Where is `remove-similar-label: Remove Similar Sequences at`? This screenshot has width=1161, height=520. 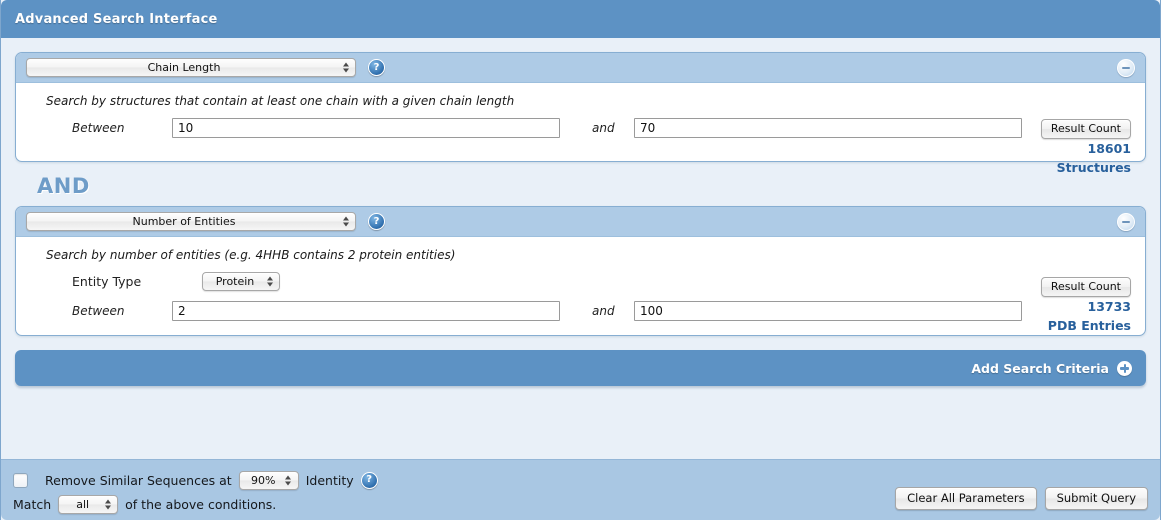
remove-similar-label: Remove Similar Sequences at is located at coordinates (138, 480).